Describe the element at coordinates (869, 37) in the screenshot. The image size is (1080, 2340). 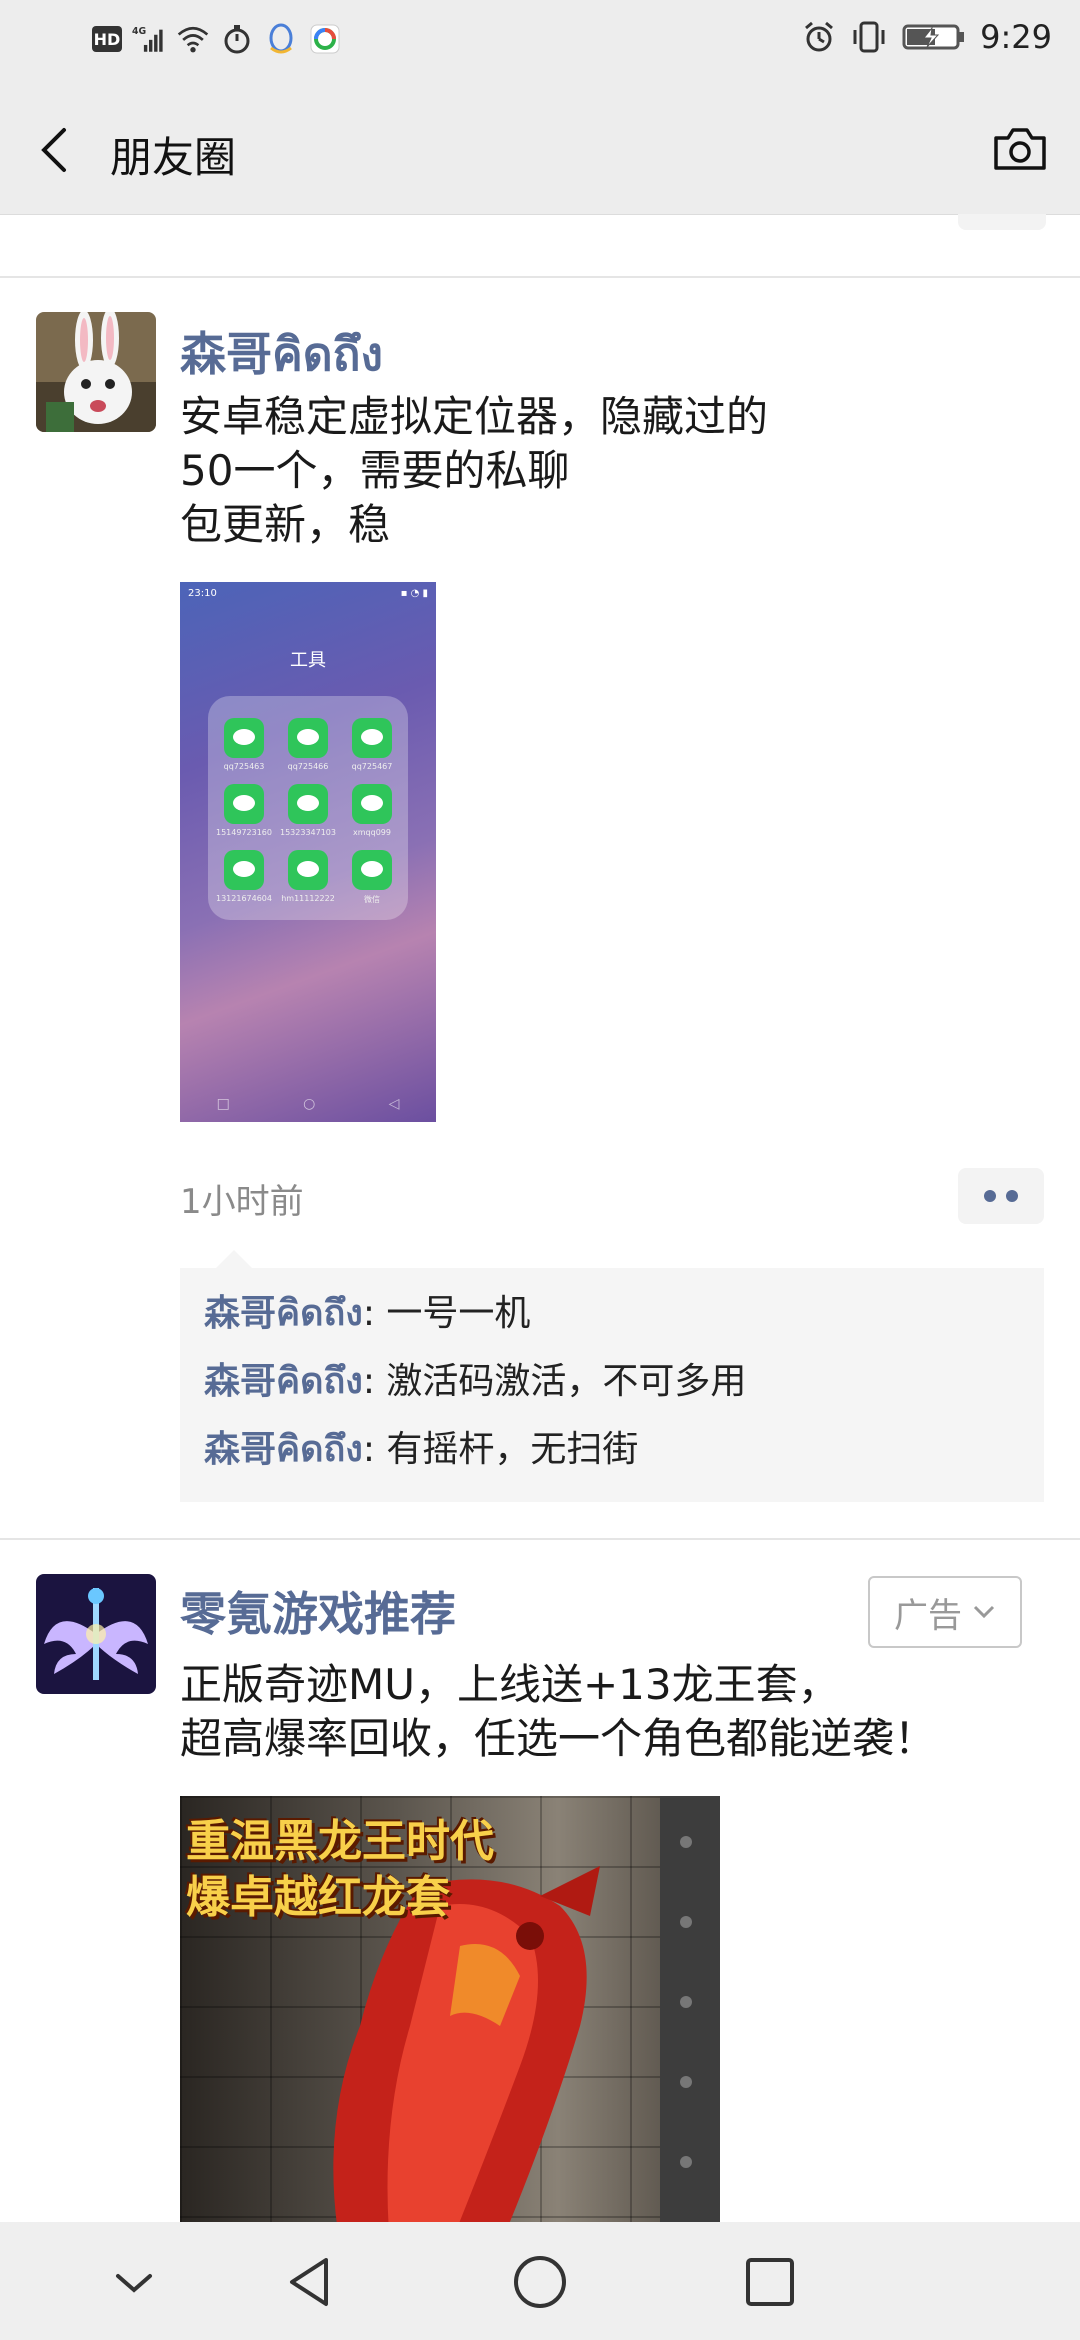
I see `vibrate-icon` at that location.